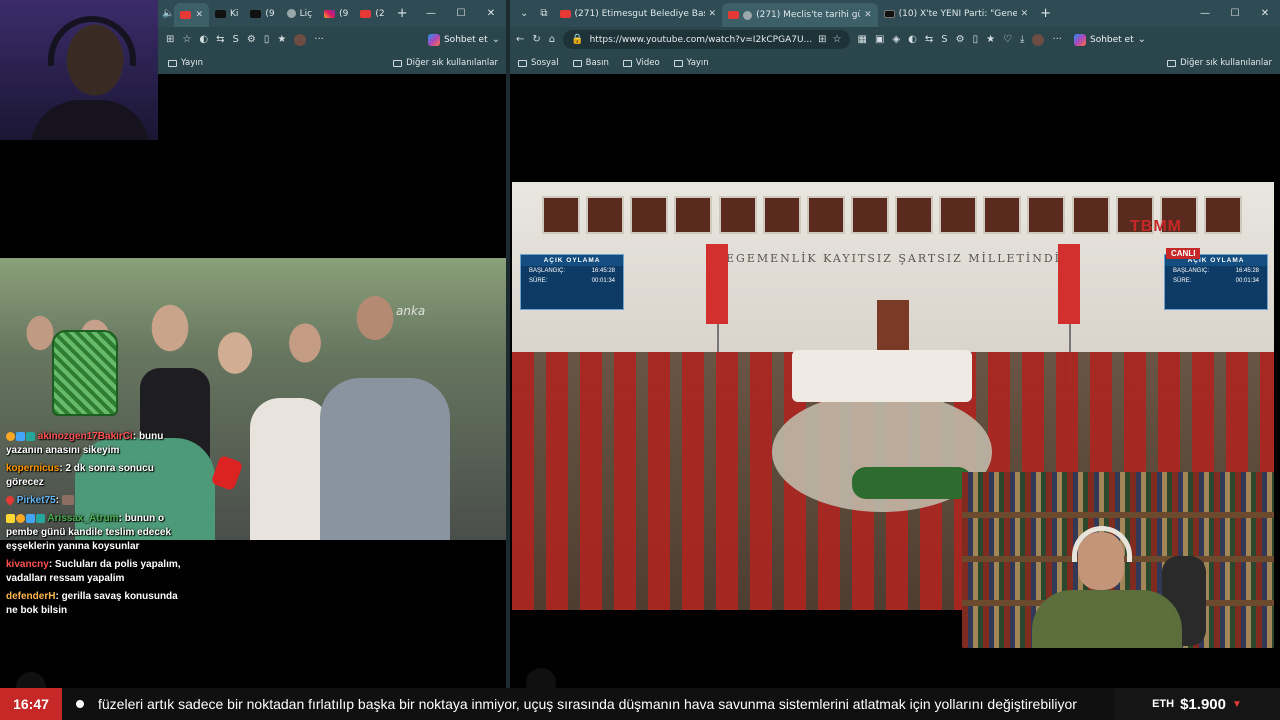 The image size is (1280, 720). What do you see at coordinates (1022, 39) in the screenshot?
I see `downloads-icon: ⤓` at bounding box center [1022, 39].